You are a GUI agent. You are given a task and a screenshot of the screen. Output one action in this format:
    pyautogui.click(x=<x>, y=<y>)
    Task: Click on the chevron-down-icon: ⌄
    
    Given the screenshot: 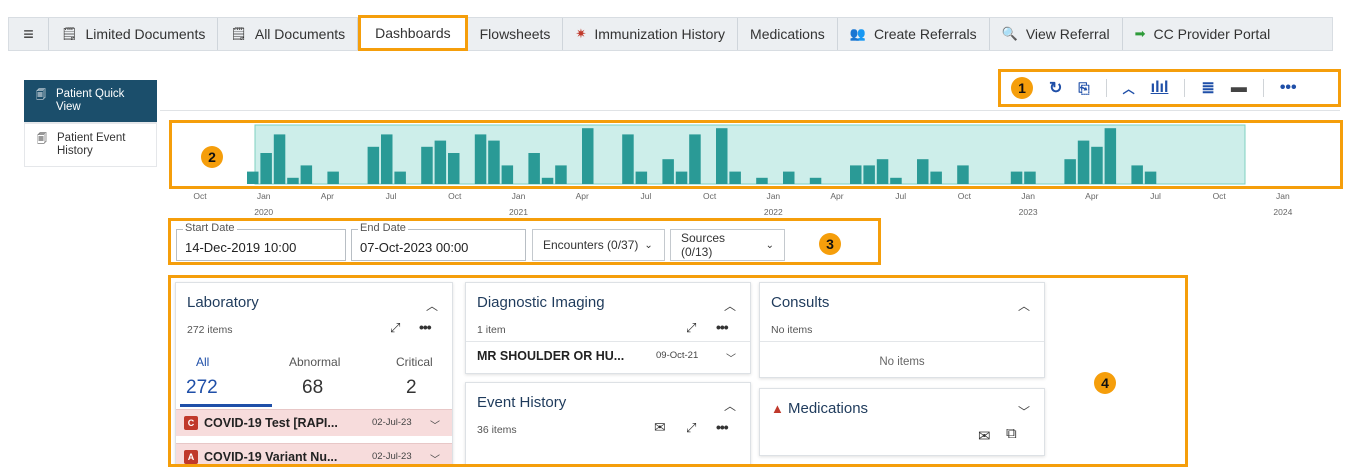 What is the action you would take?
    pyautogui.click(x=648, y=245)
    